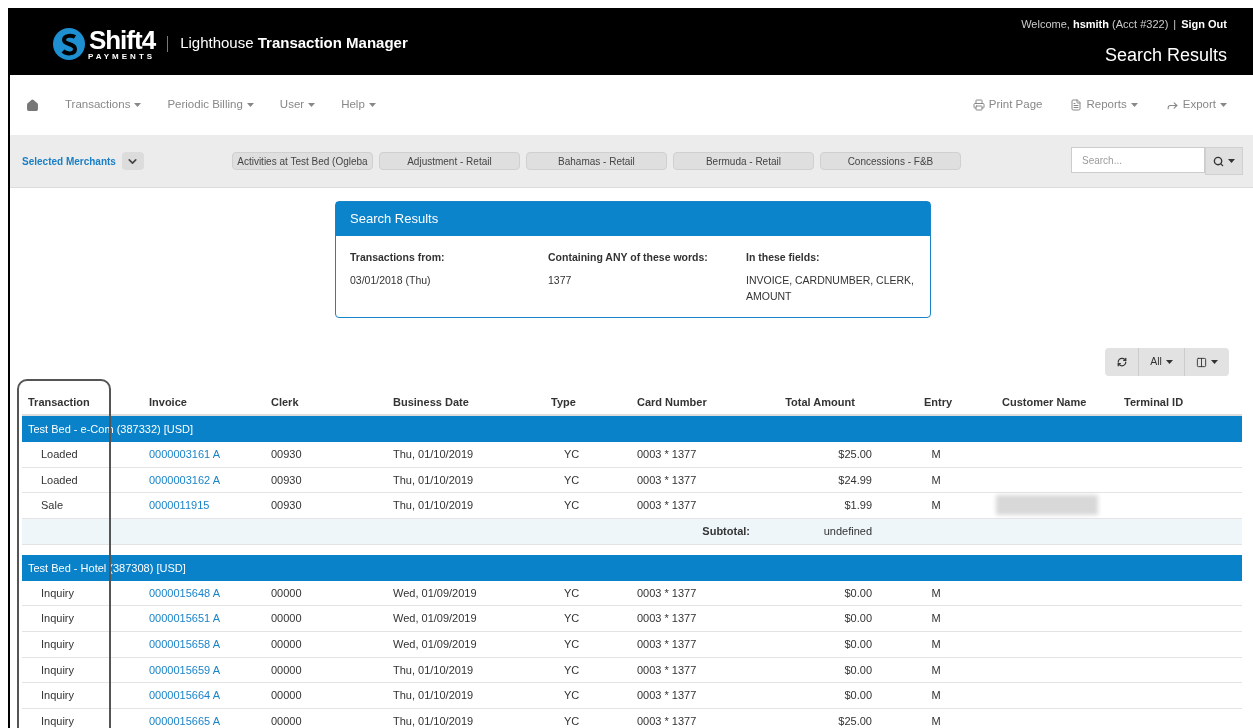  What do you see at coordinates (210, 105) in the screenshot?
I see `nav-menu: Periodic Billing` at bounding box center [210, 105].